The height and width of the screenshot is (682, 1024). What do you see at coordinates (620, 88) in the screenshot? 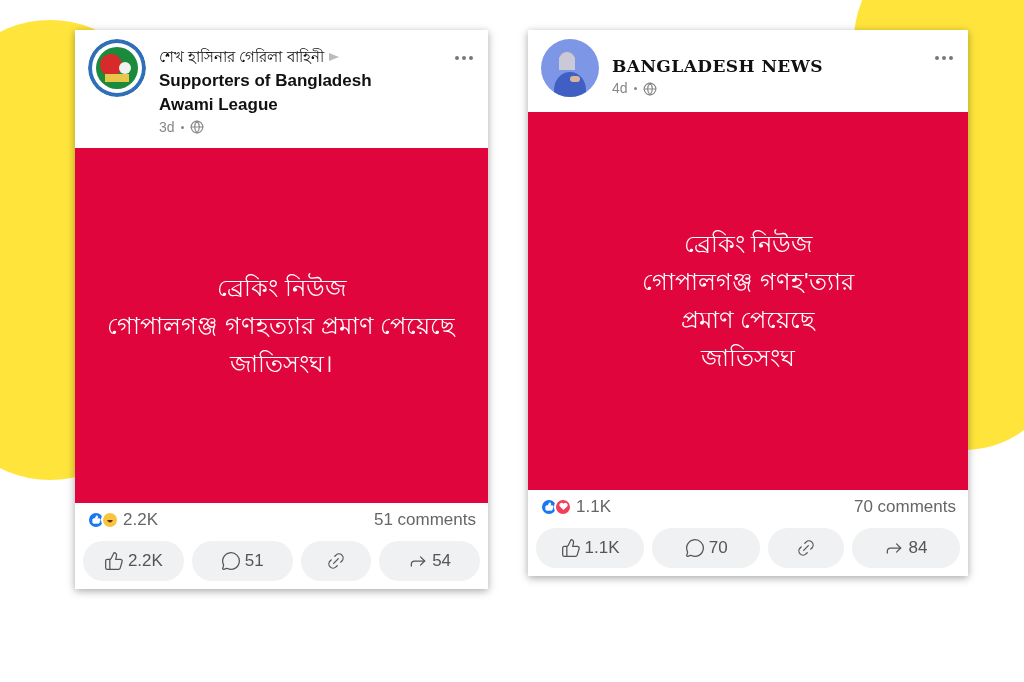
I see `post-time: 4d` at bounding box center [620, 88].